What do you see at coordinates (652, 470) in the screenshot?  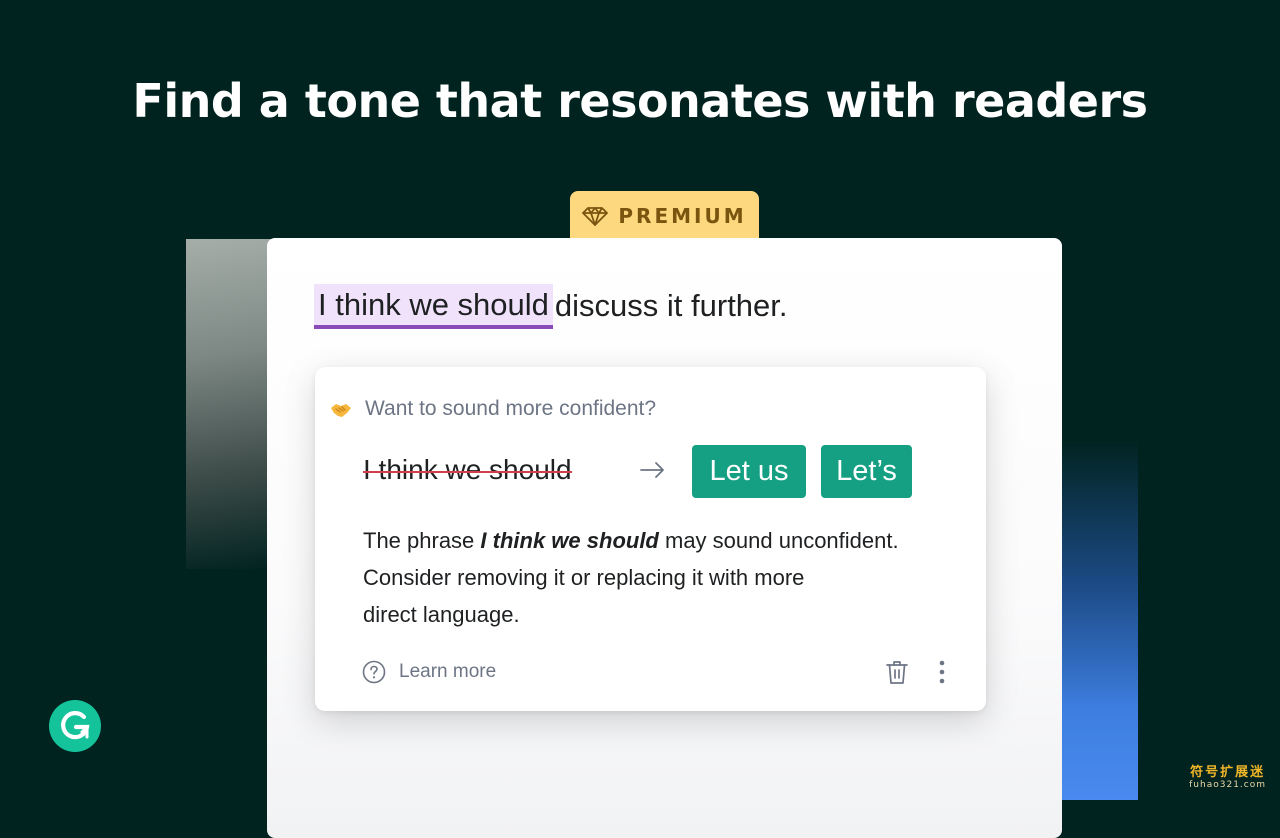 I see `arrow-right-icon` at bounding box center [652, 470].